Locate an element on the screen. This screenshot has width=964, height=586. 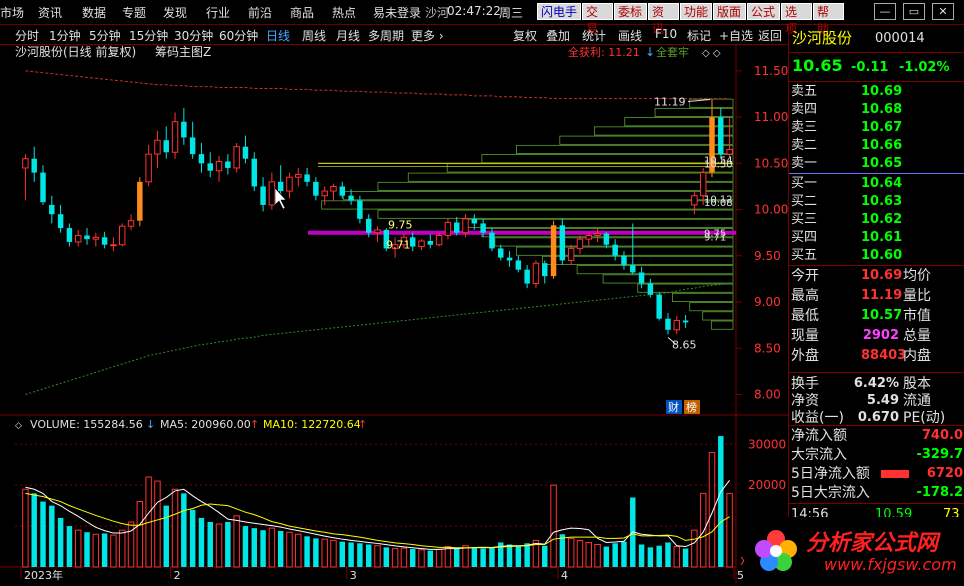
login-status: 易未登录 is located at coordinates (397, 12).